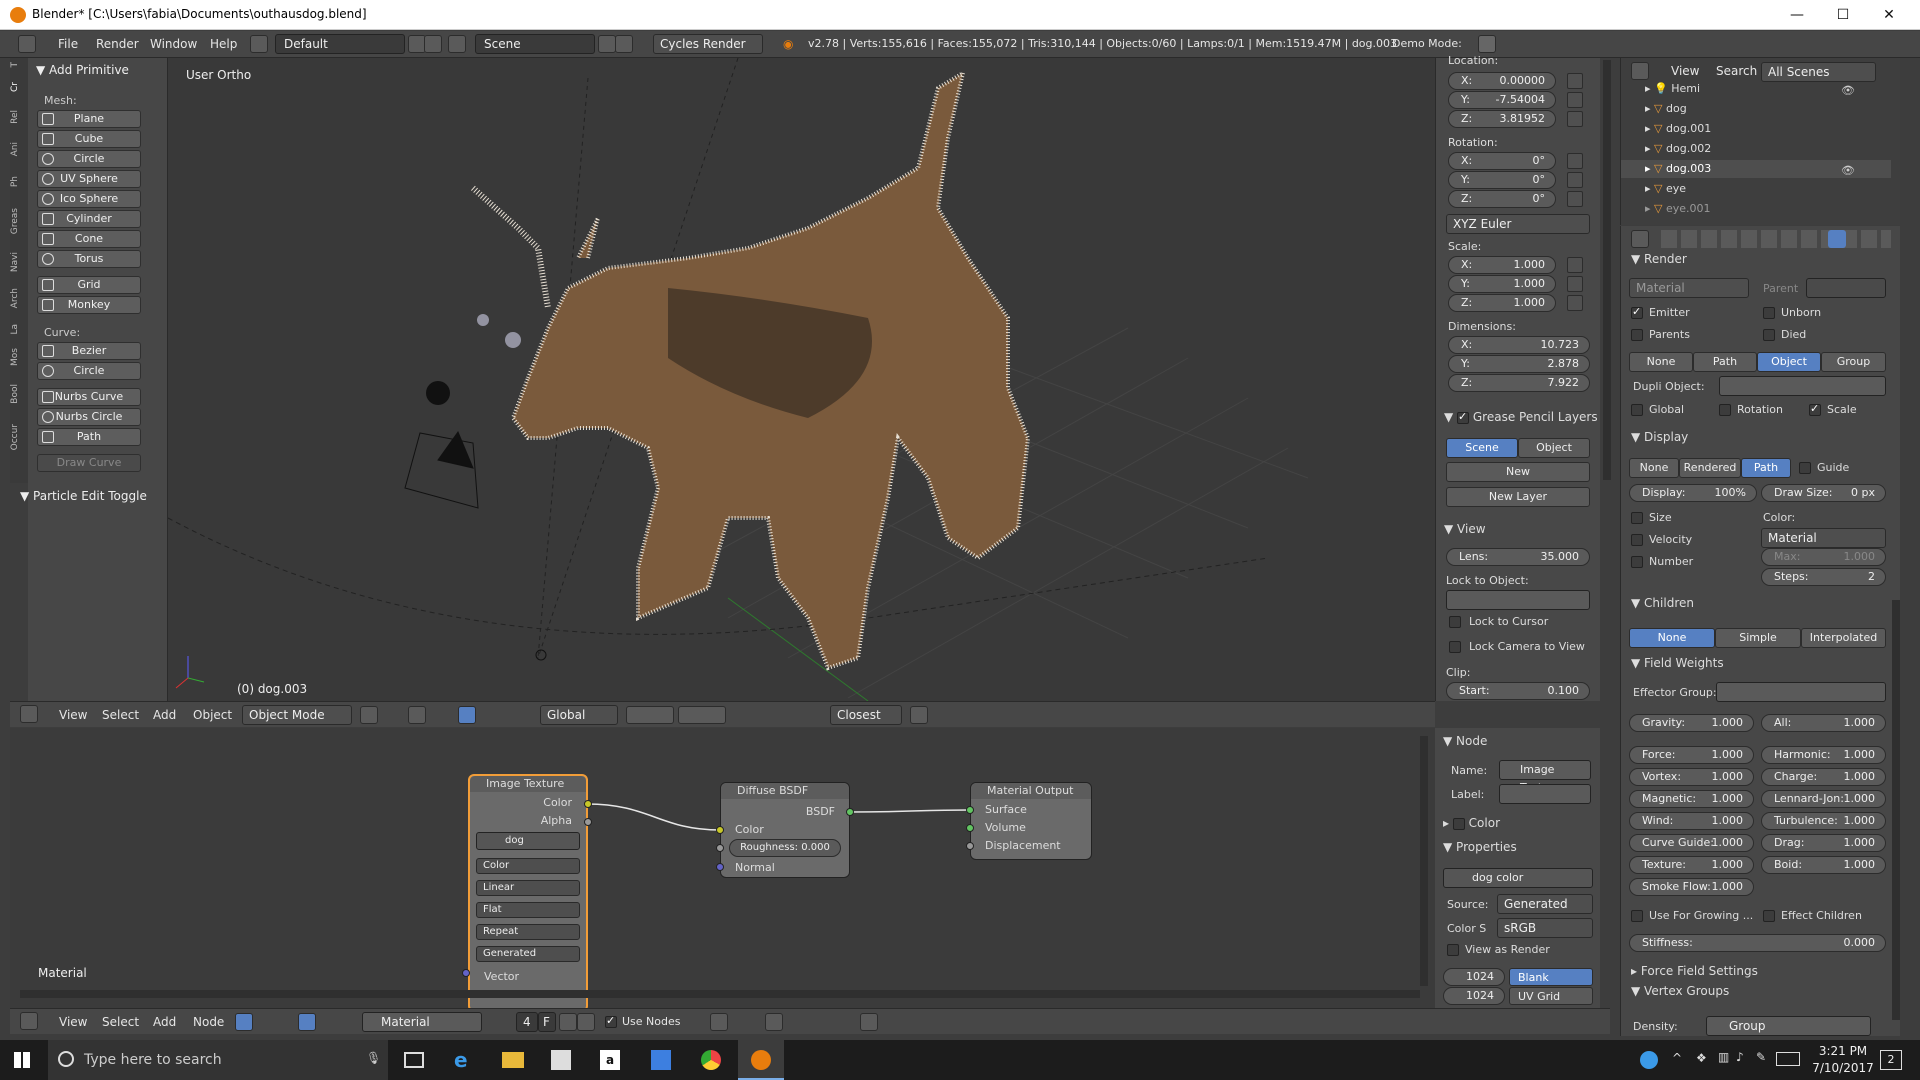 The width and height of the screenshot is (1920, 1080). Describe the element at coordinates (588, 804) in the screenshot. I see `color-socket` at that location.